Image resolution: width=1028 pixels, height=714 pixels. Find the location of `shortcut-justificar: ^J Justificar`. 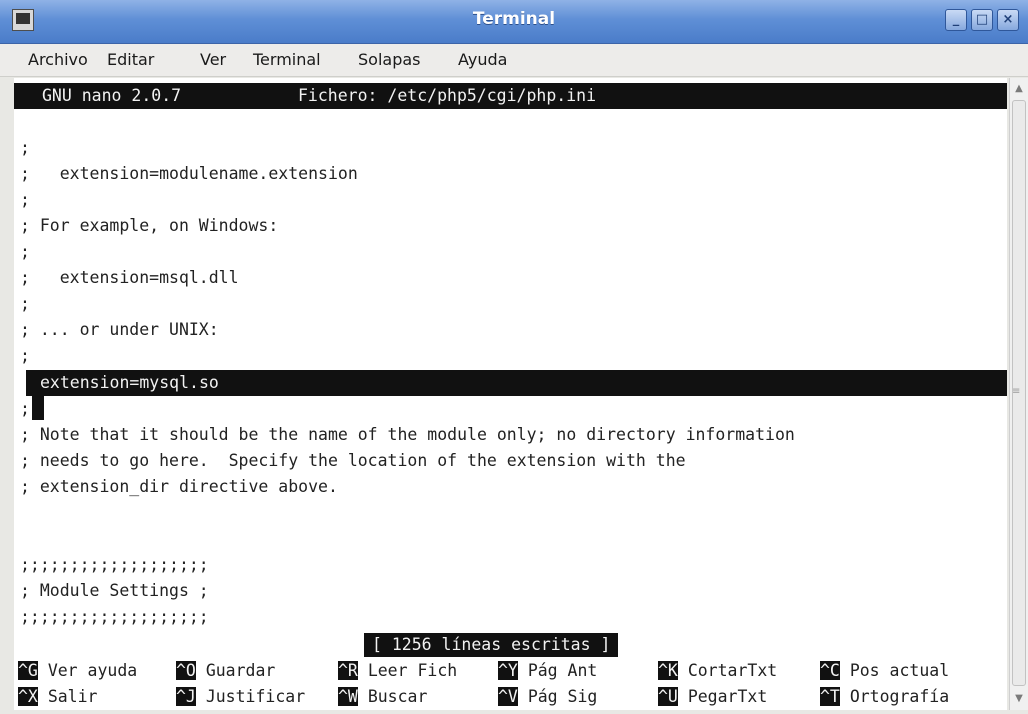

shortcut-justificar: ^J Justificar is located at coordinates (240, 697).